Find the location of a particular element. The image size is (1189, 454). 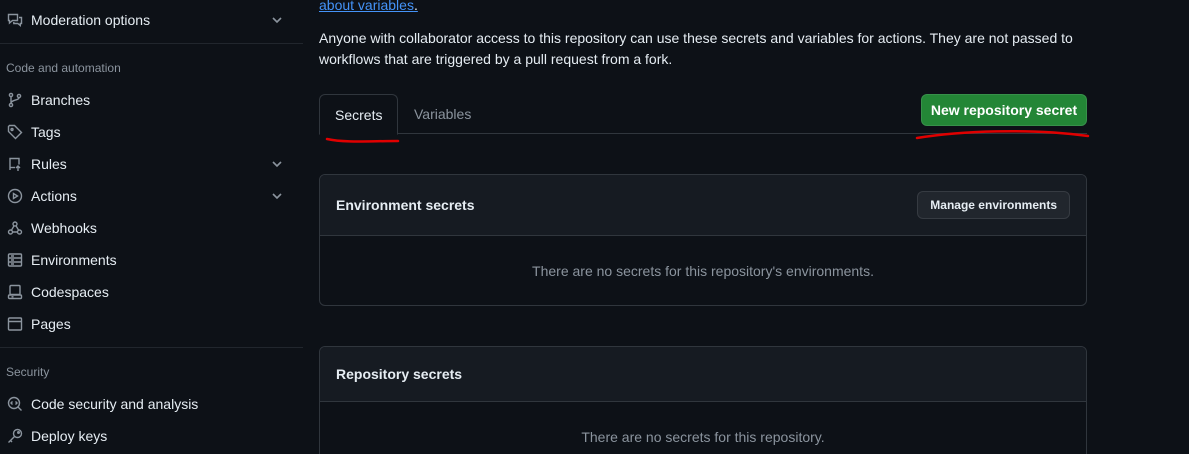

sidebar-item-tags: Tags is located at coordinates (147, 132).